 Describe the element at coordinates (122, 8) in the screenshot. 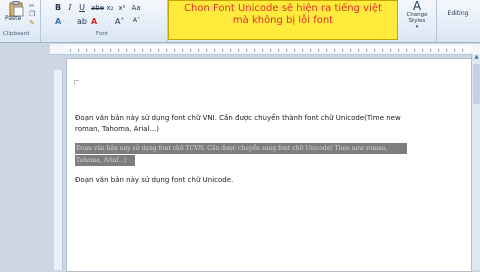

I see `superscript-button: x²` at that location.